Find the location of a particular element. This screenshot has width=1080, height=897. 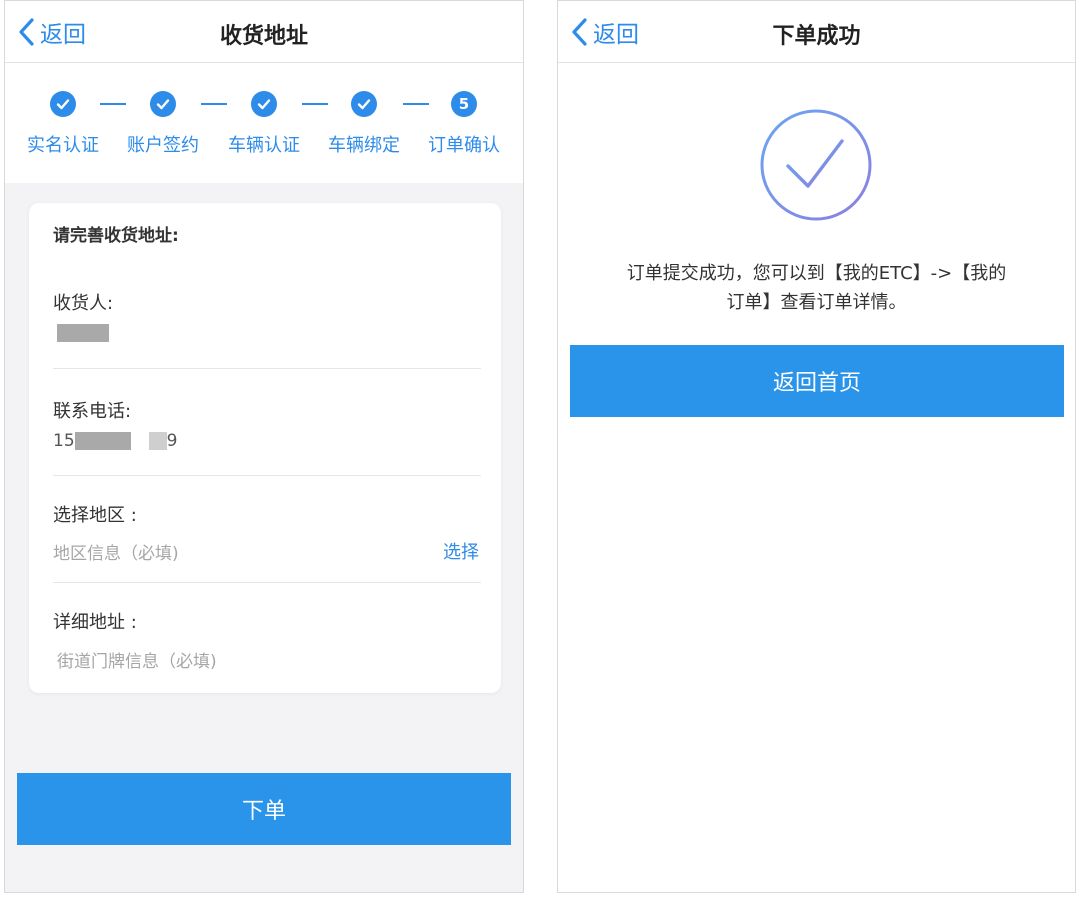

recipient-field is located at coordinates (81, 333).